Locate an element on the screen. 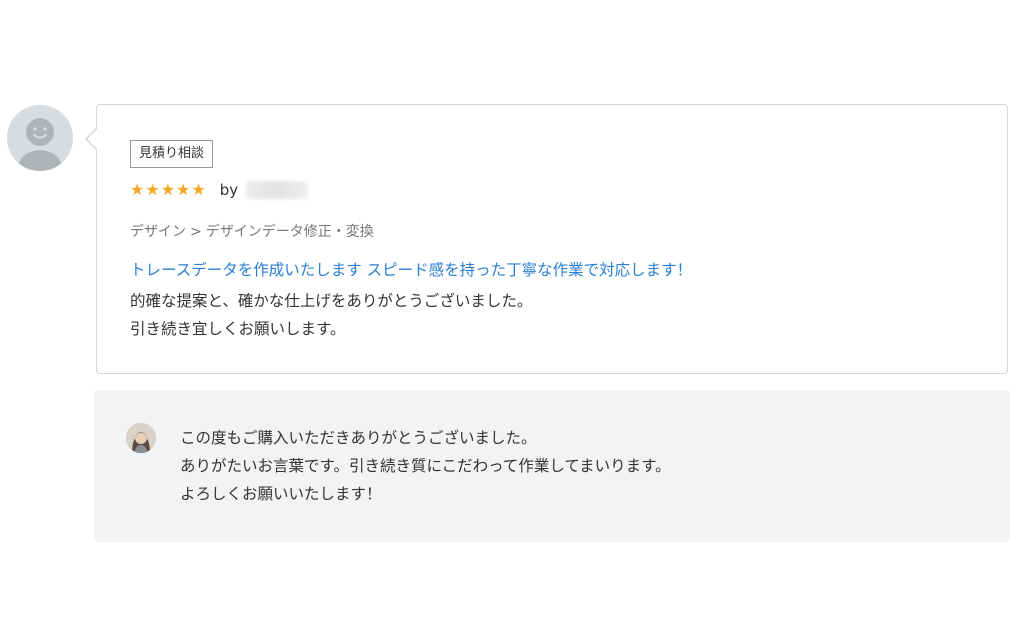  reply-line: ありがたいお言葉です。引き続き質にこだわって作業してまいります。 is located at coordinates (425, 466).